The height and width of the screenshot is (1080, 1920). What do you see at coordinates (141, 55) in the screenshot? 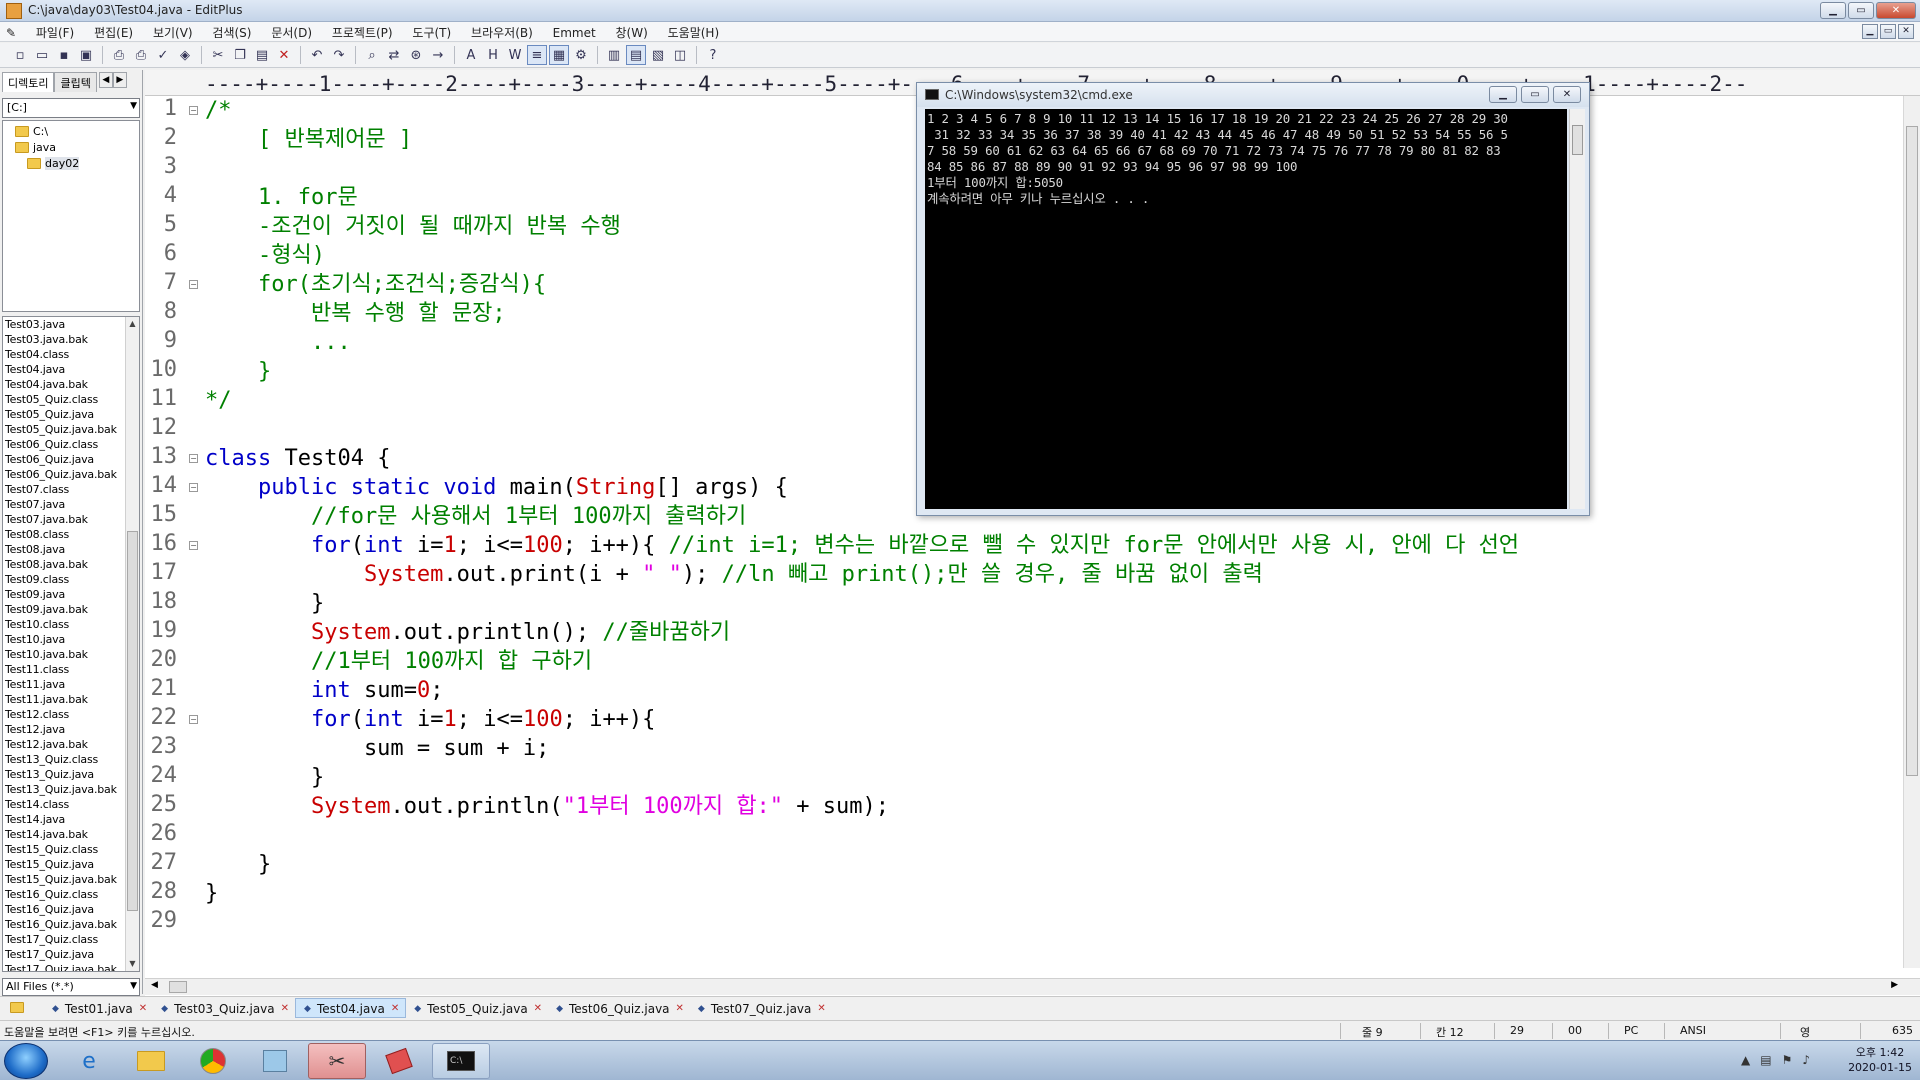
I see `print-icon: ⎙` at bounding box center [141, 55].